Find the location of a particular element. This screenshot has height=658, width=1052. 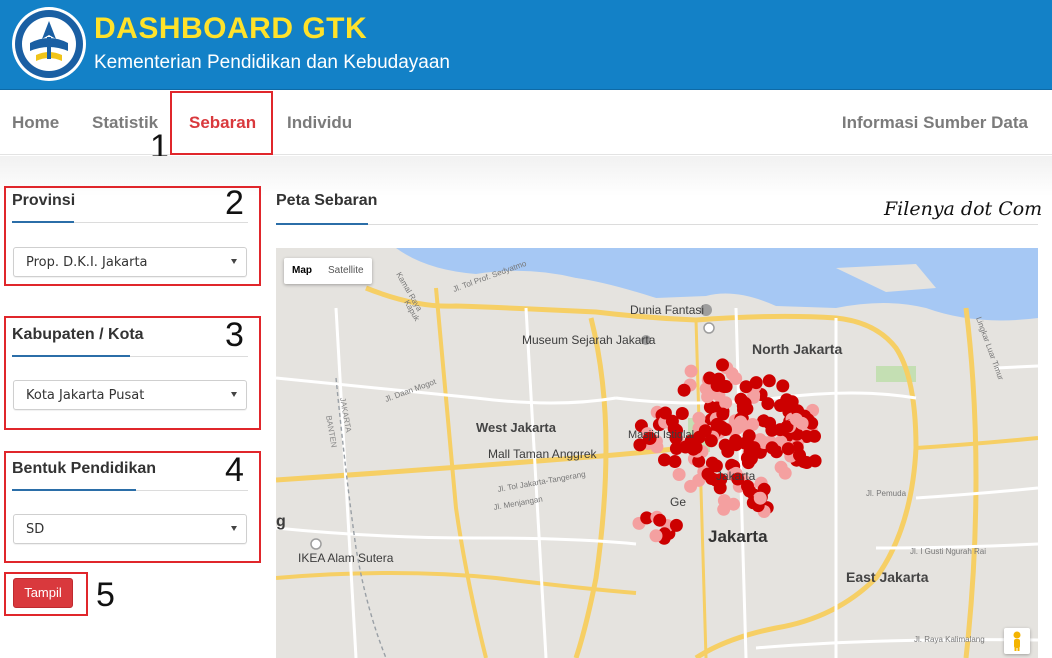

annotation-number-5: 5 is located at coordinates (105, 595).